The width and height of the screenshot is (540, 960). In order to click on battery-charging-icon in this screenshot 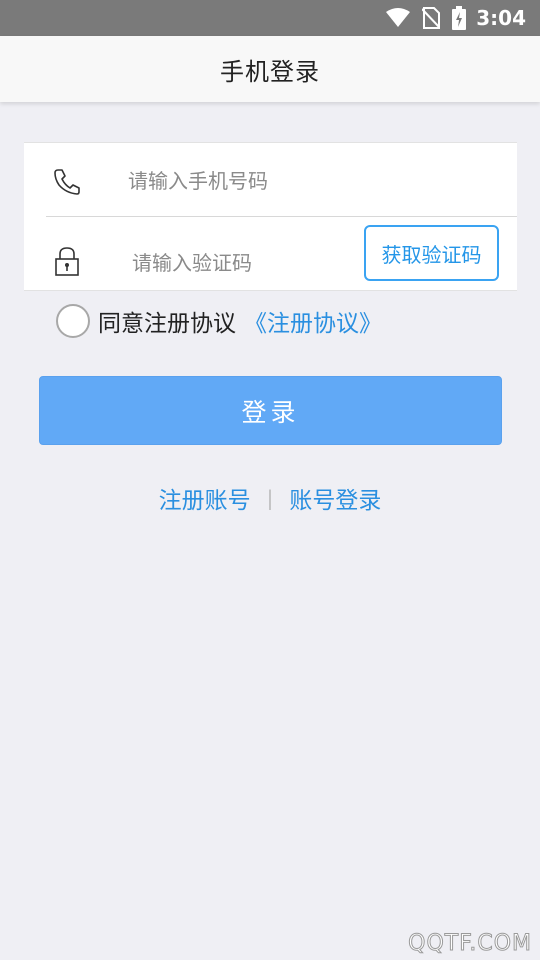, I will do `click(459, 18)`.